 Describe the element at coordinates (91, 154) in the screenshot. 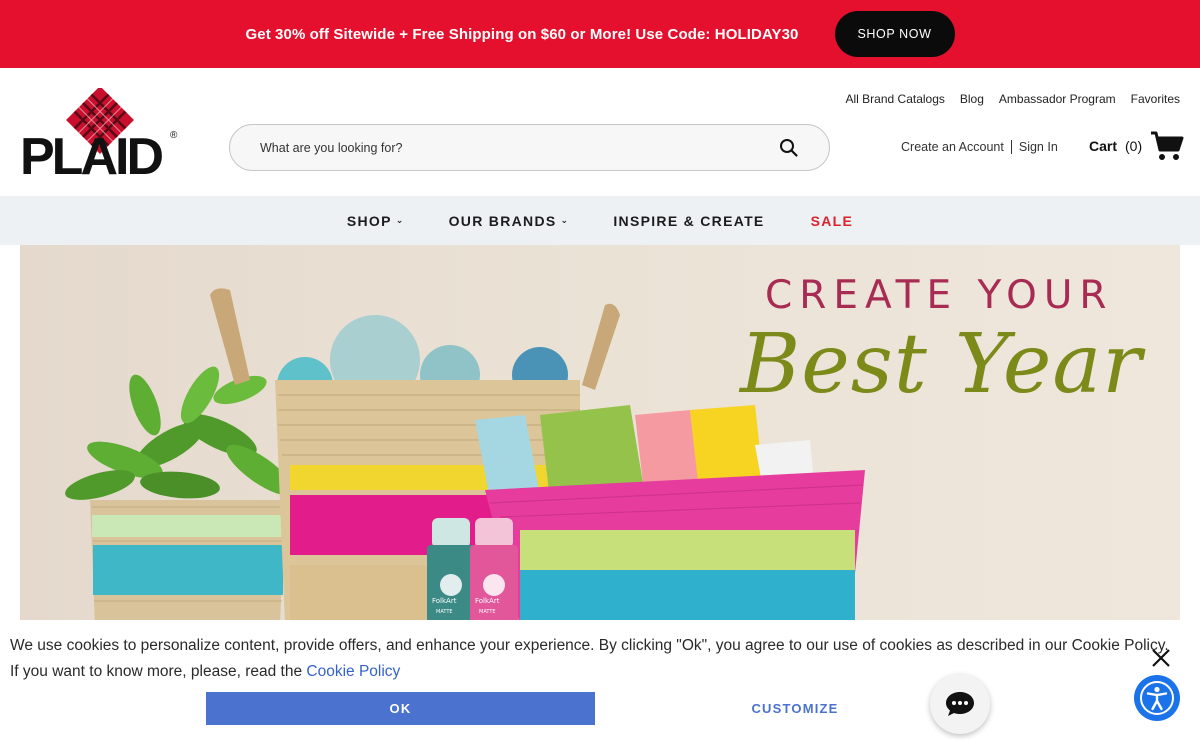

I see `svg-text: PLAID` at that location.